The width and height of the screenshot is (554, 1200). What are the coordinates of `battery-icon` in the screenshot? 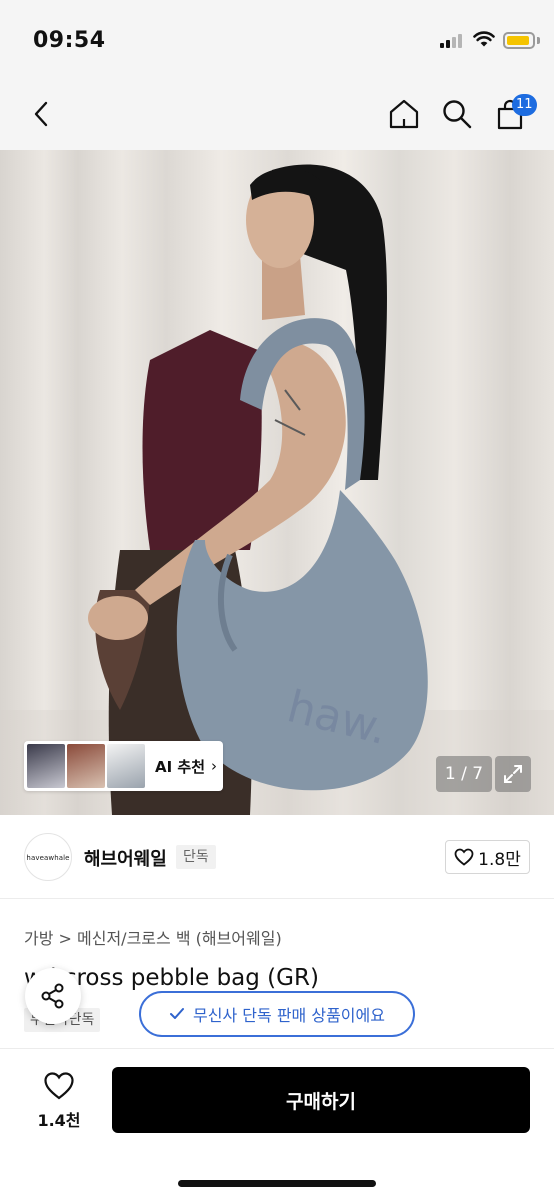 It's located at (519, 40).